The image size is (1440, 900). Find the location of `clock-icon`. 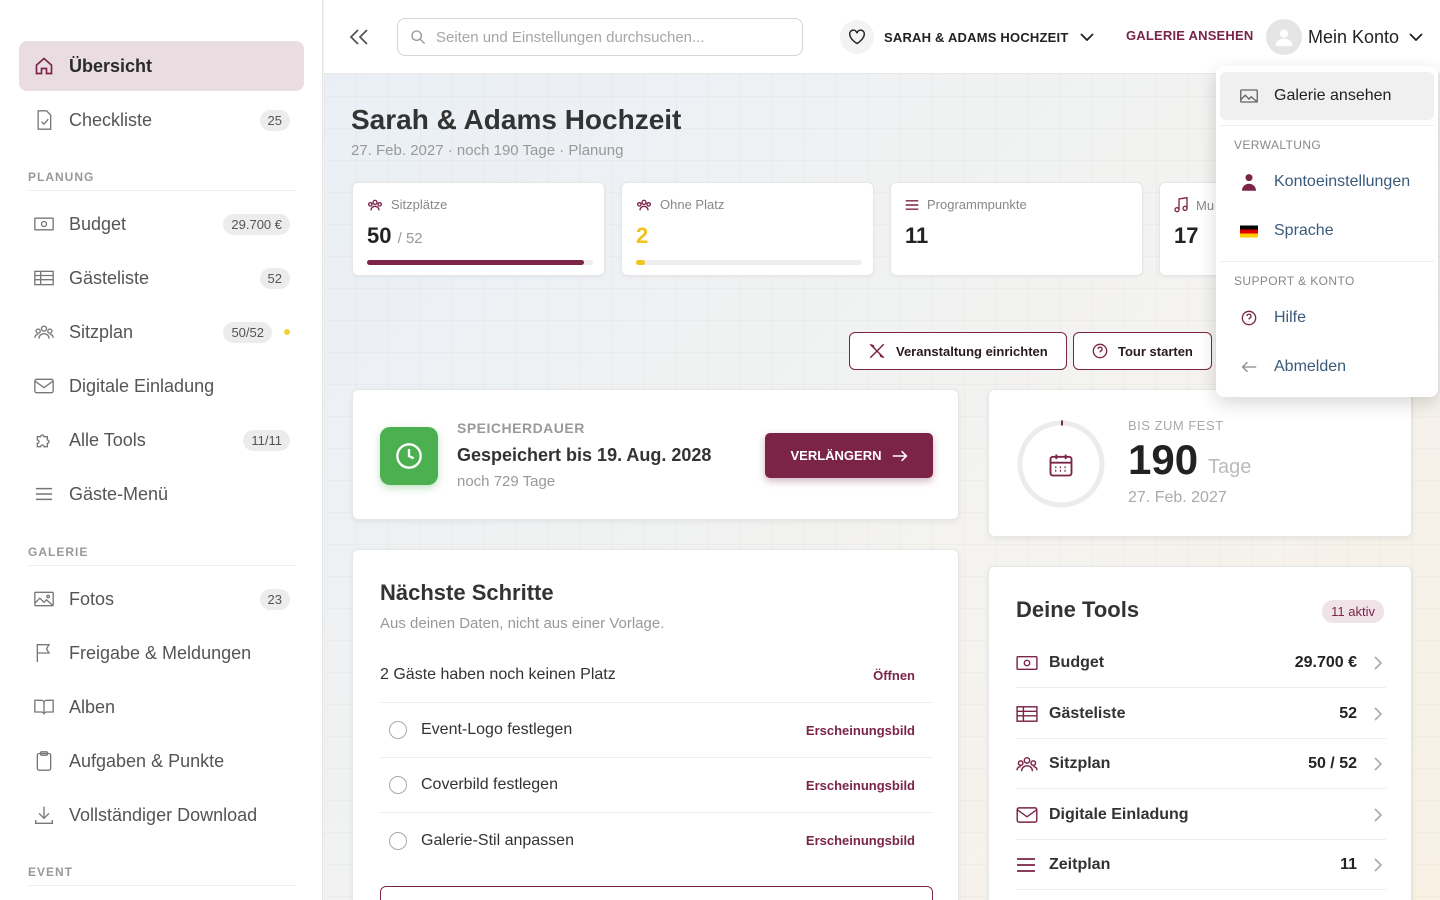

clock-icon is located at coordinates (409, 456).